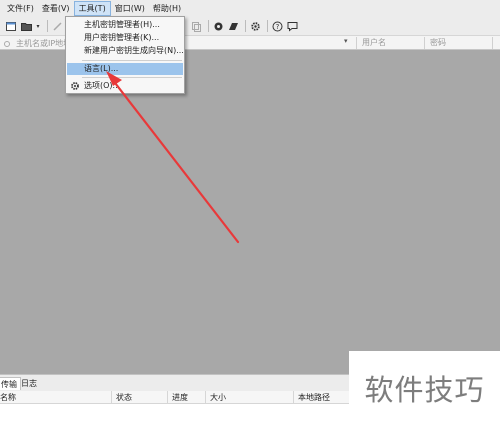  I want to click on column-size: 大小, so click(249, 397).